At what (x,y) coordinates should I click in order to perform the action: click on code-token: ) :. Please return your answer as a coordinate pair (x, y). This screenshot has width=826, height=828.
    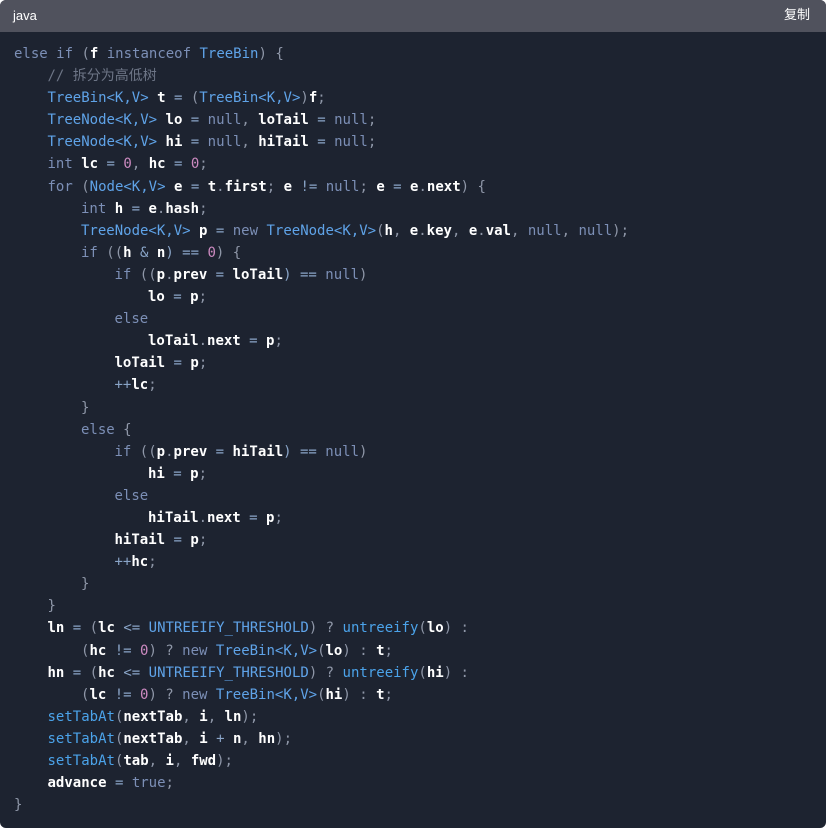
    Looking at the image, I should click on (359, 650).